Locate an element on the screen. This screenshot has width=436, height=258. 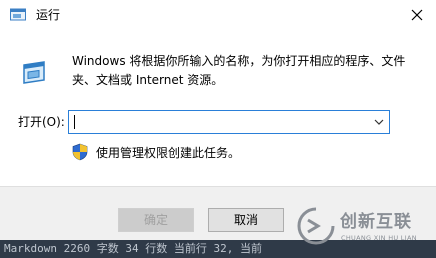
watermark-title: 创新互联 is located at coordinates (376, 222).